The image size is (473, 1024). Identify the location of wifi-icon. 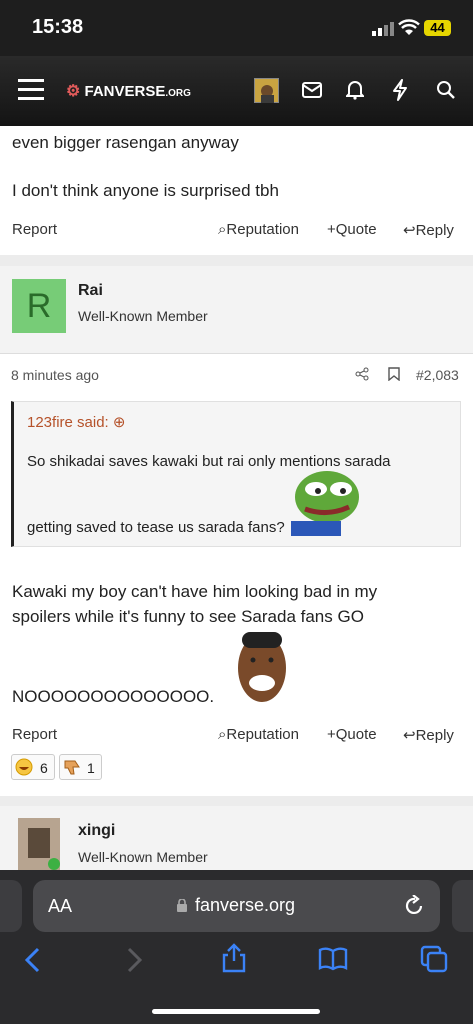
(409, 30).